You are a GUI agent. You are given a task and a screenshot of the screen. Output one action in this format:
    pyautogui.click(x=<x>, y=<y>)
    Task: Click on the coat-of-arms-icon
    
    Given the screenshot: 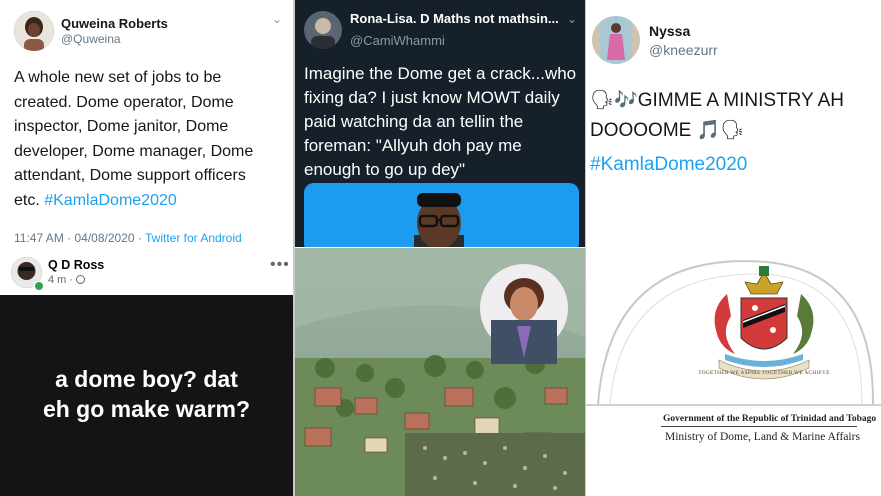 What is the action you would take?
    pyautogui.click(x=764, y=323)
    